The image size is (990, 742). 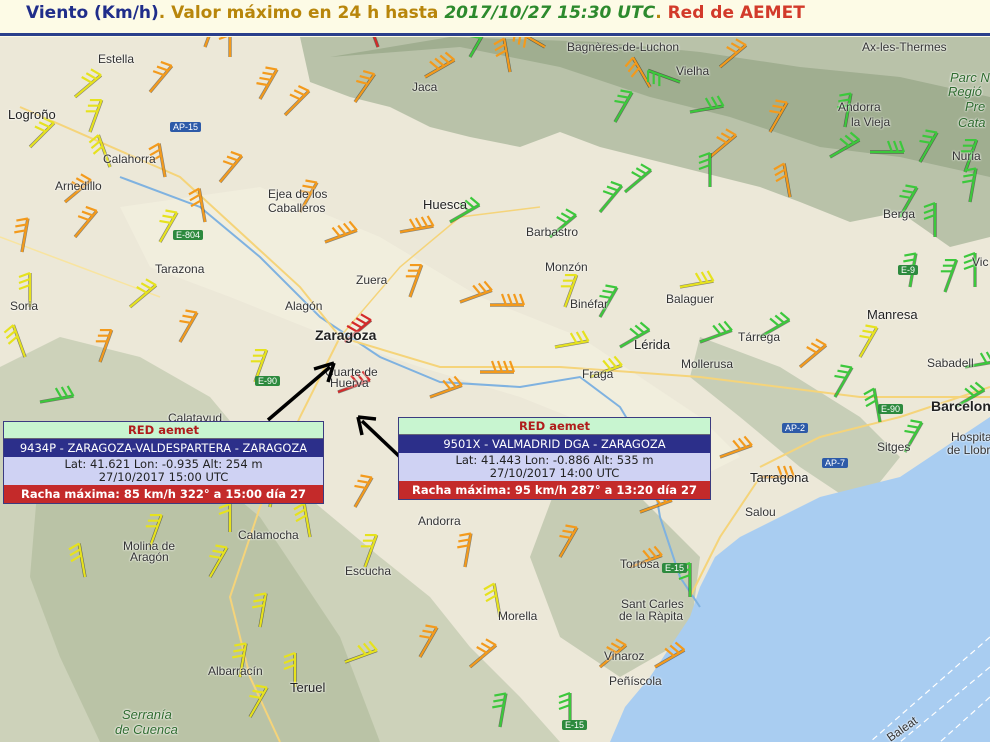 I want to click on header-max-label: . Valor máximo en 24 h hasta, so click(x=301, y=13).